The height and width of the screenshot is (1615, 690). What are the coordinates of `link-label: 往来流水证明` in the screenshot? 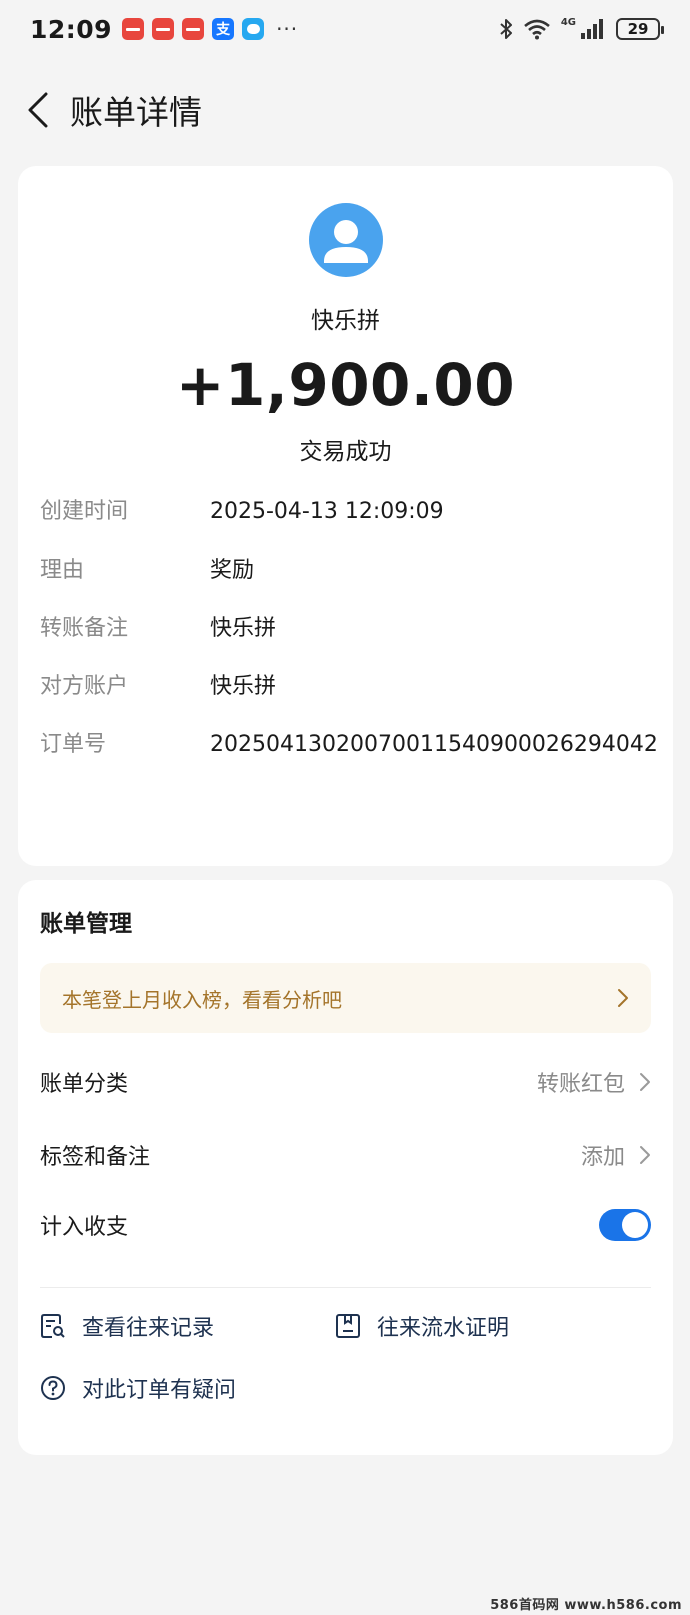 It's located at (443, 1328).